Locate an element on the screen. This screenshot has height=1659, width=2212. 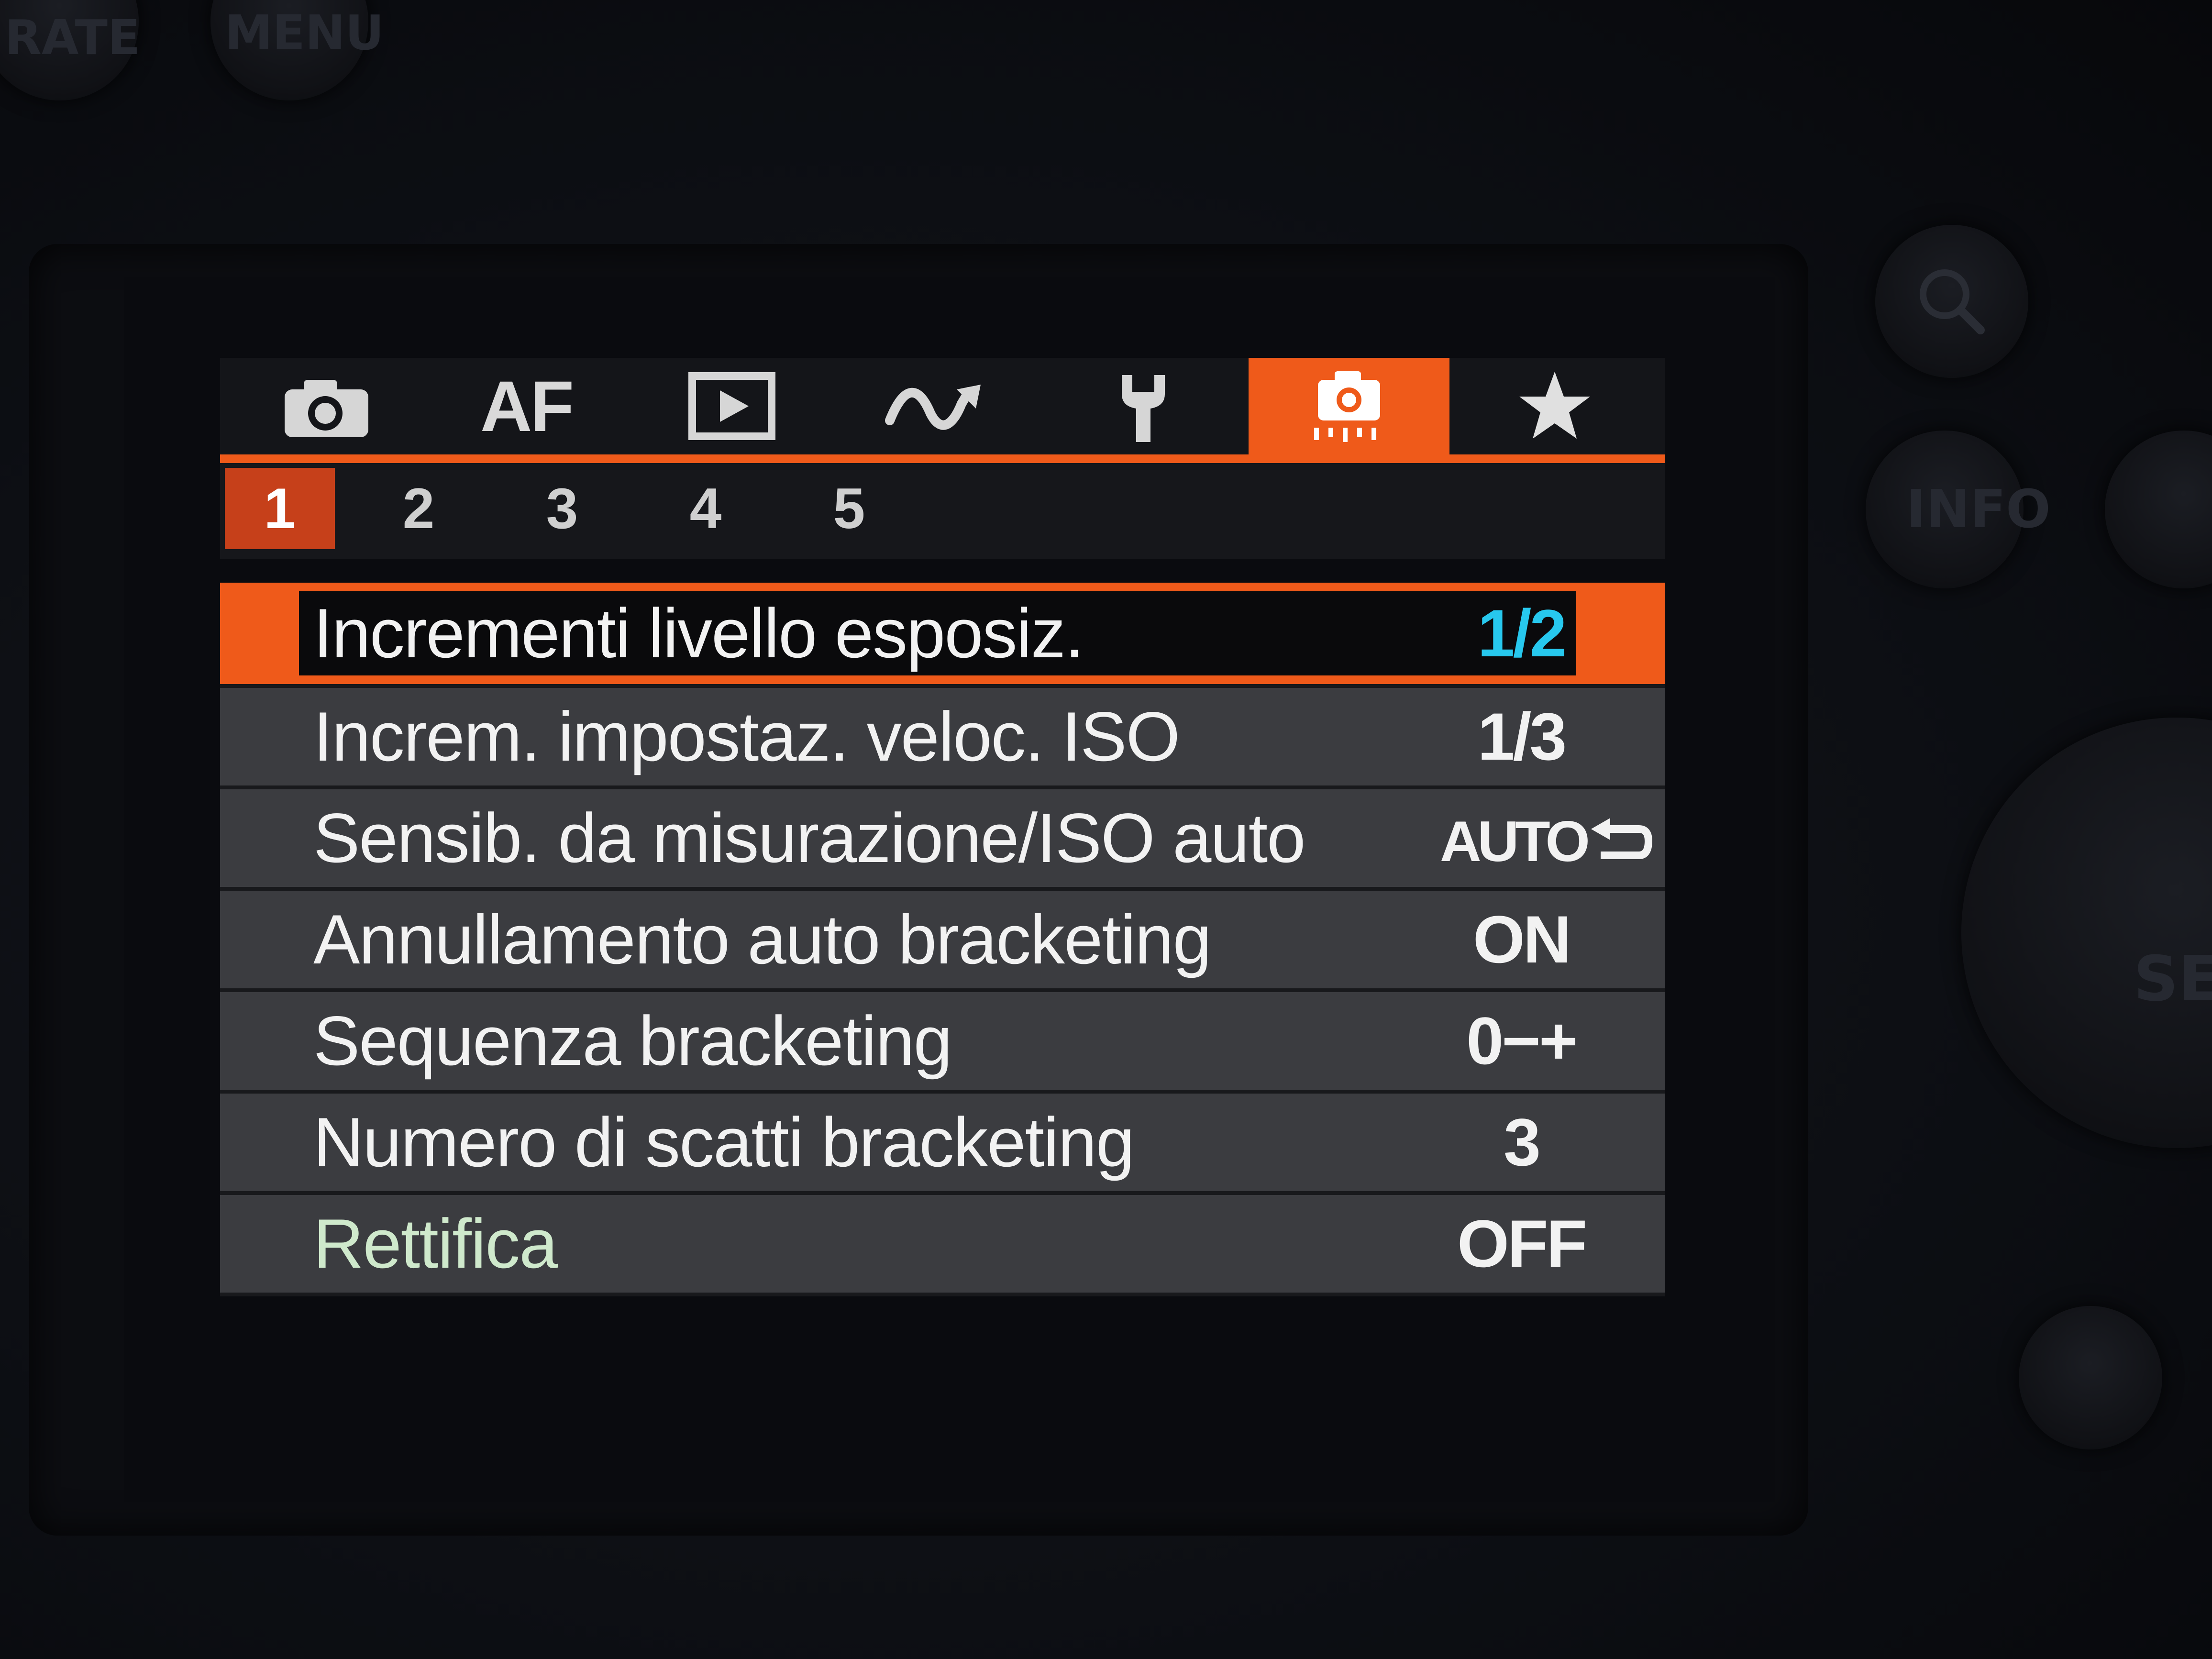
quick-button is located at coordinates (2158, 509).